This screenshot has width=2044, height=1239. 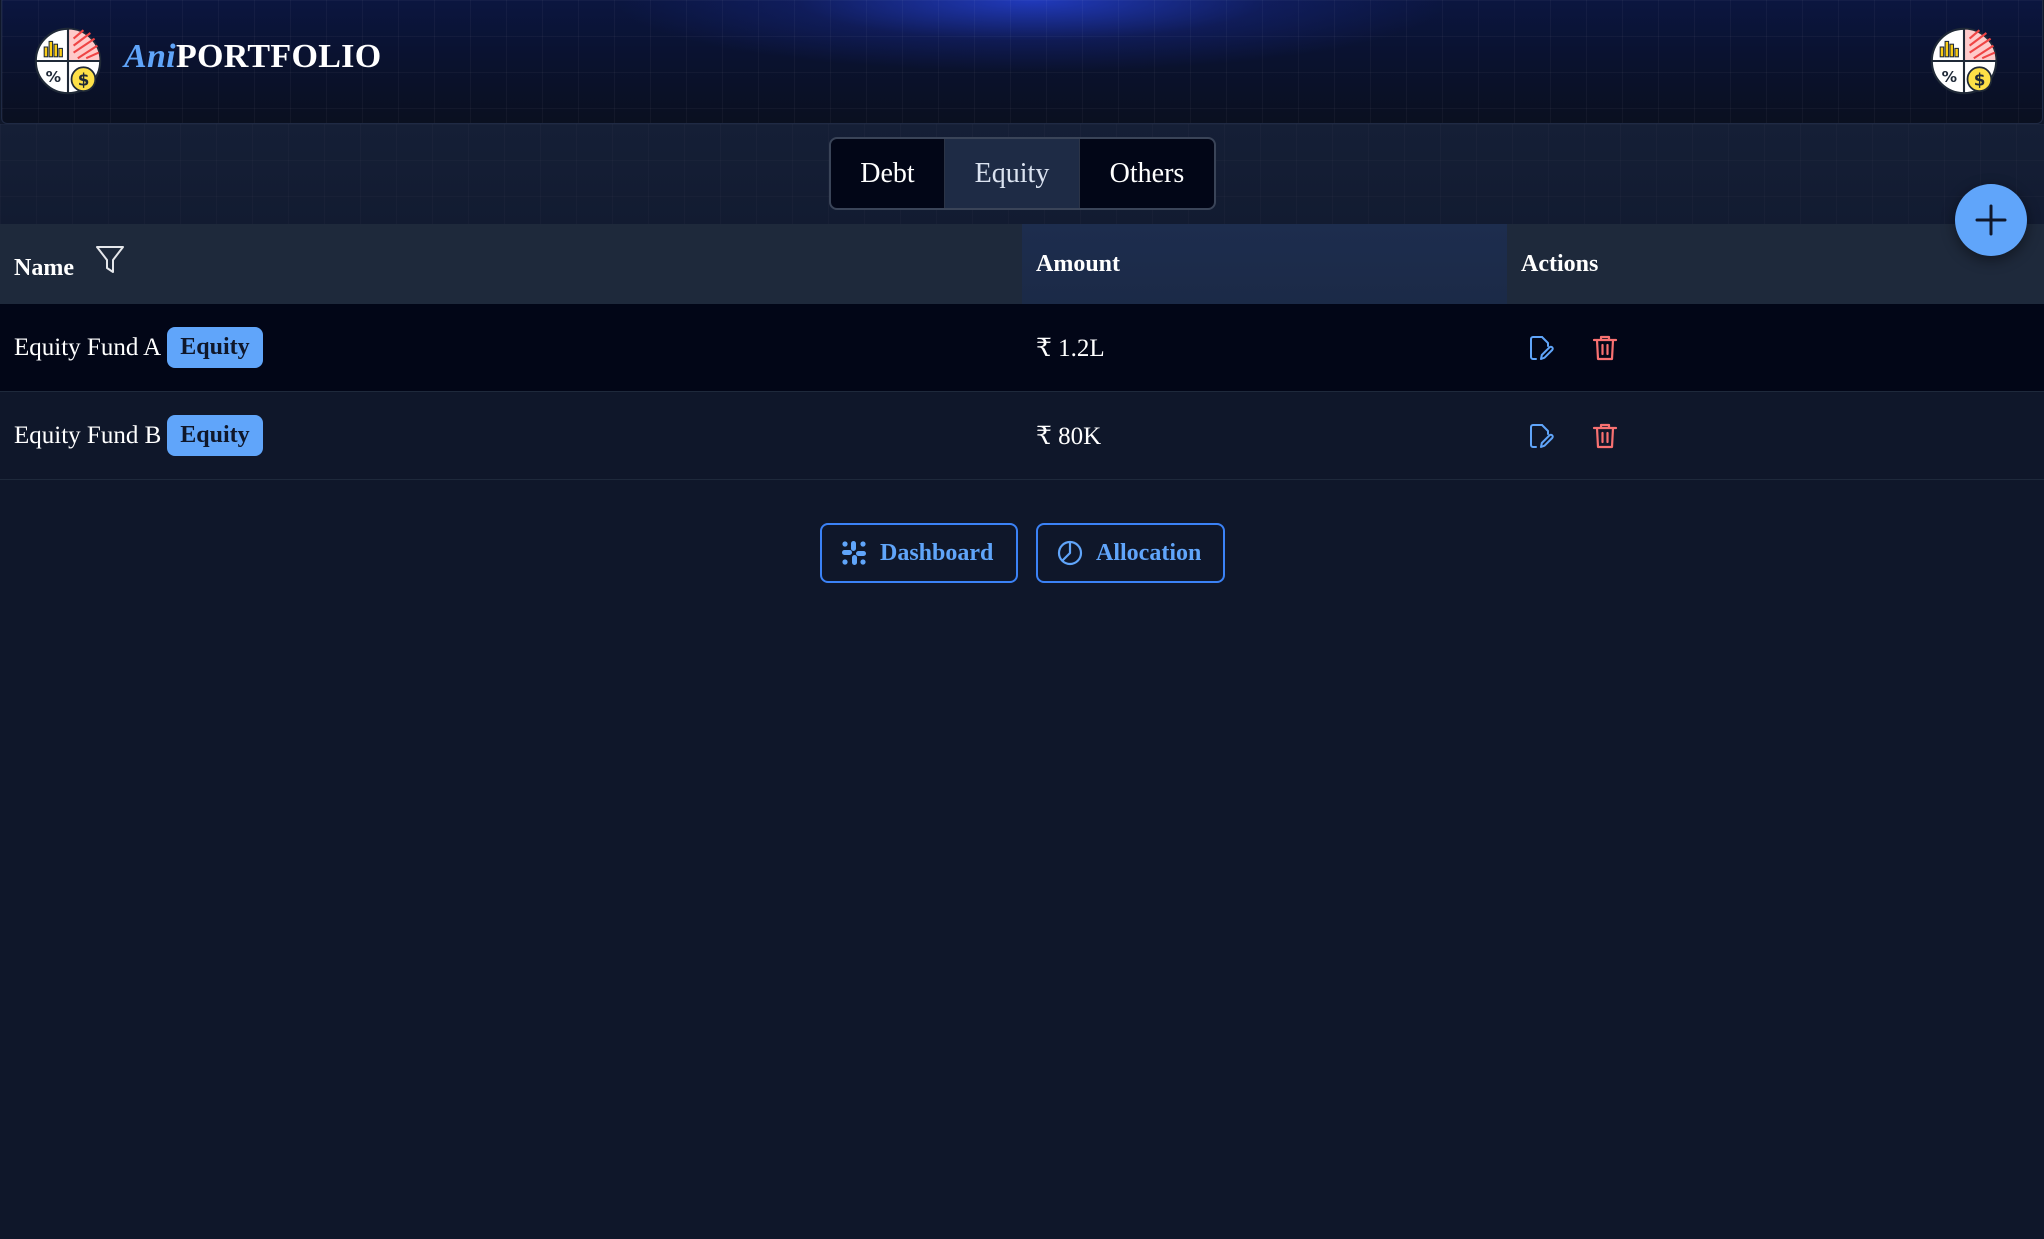 I want to click on tab-others: Others, so click(x=1147, y=173).